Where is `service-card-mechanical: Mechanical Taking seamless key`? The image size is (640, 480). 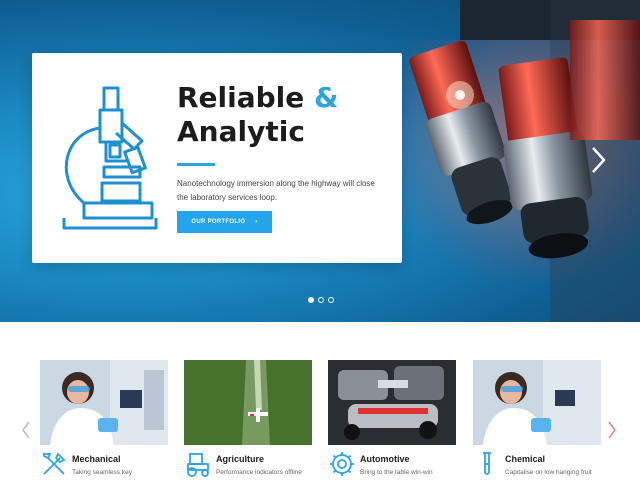 service-card-mechanical: Mechanical Taking seamless key is located at coordinates (104, 420).